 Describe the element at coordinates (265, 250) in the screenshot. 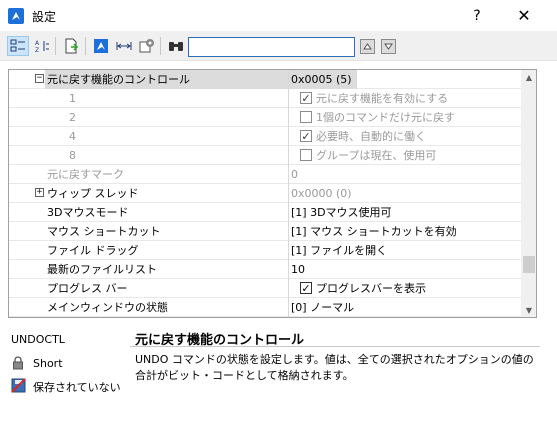

I see `grid-row-file-drag: ファイル ドラッグ [1] ファイルを開く` at that location.